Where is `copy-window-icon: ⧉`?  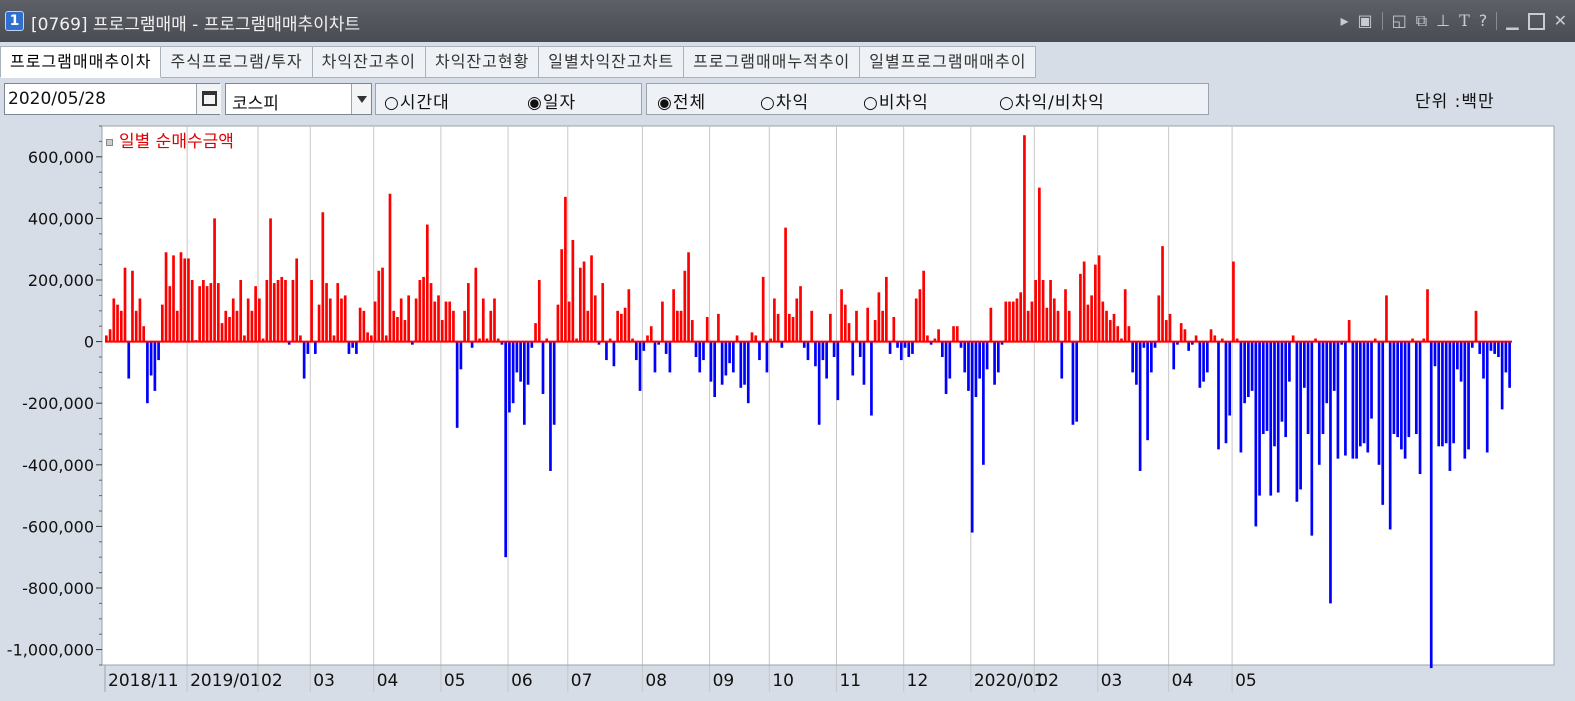 copy-window-icon: ⧉ is located at coordinates (1421, 21).